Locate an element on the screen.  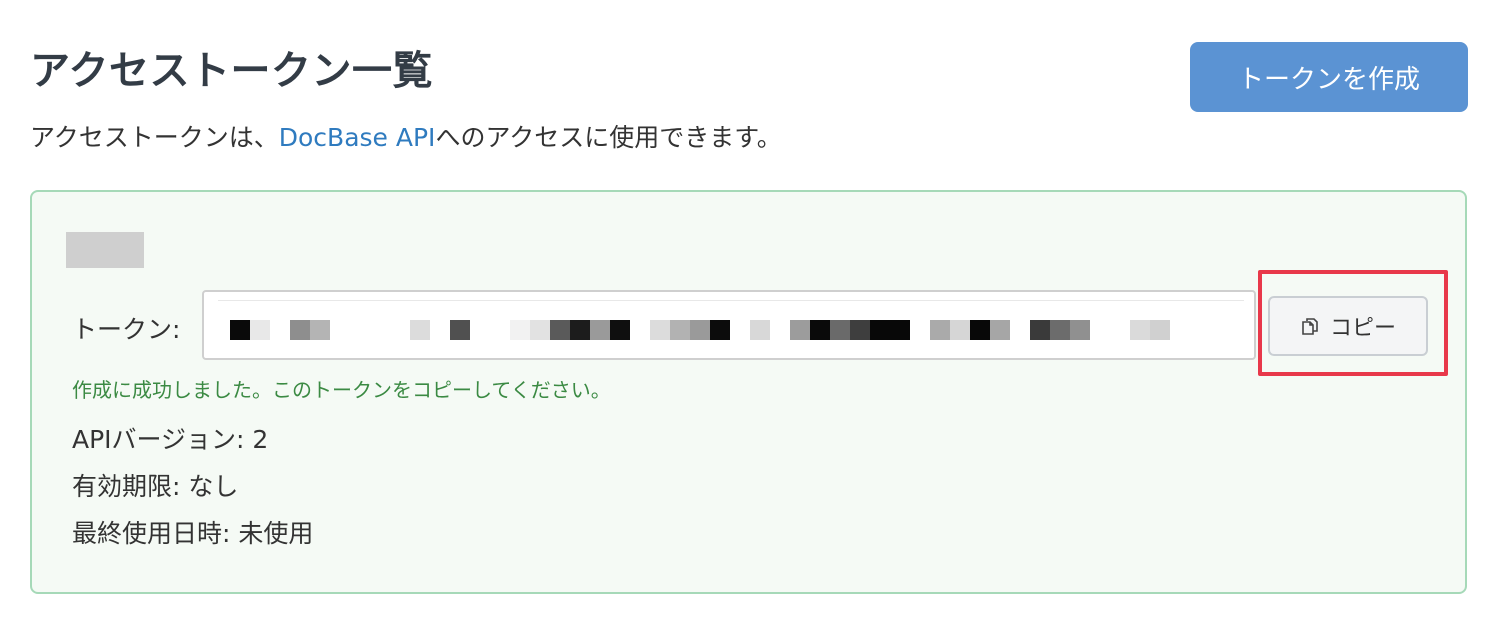
copy-icon is located at coordinates (1310, 326).